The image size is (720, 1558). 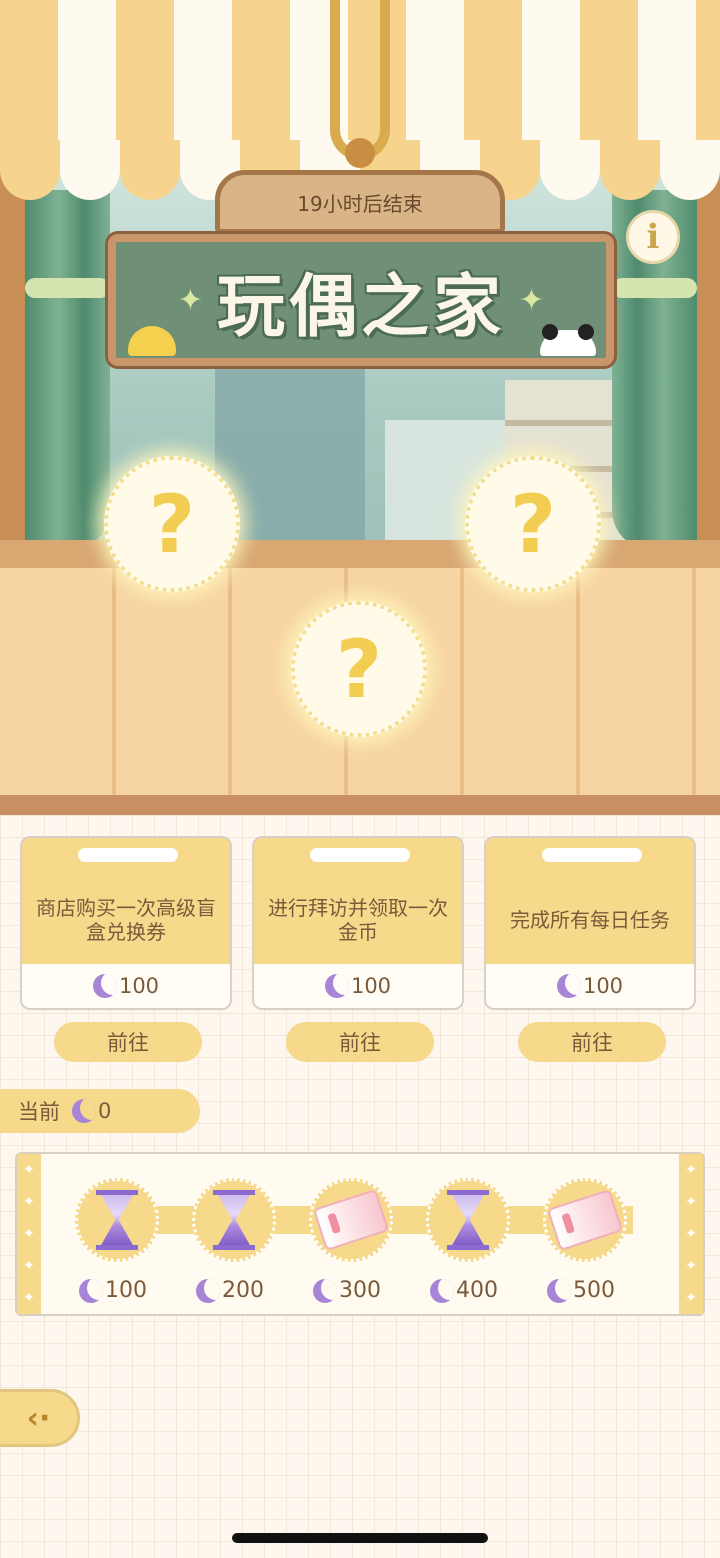 What do you see at coordinates (360, 805) in the screenshot?
I see `floor-edge` at bounding box center [360, 805].